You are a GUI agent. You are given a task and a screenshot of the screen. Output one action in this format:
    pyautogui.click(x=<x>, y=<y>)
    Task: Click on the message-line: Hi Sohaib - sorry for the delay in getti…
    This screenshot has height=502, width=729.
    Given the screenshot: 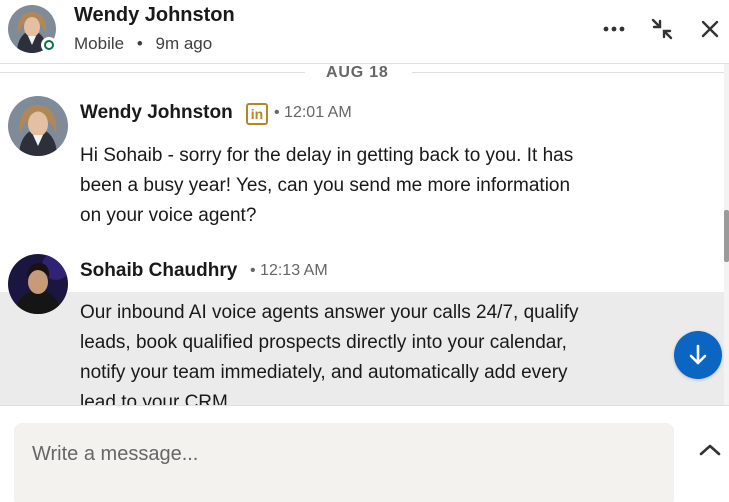 What is the action you would take?
    pyautogui.click(x=327, y=155)
    